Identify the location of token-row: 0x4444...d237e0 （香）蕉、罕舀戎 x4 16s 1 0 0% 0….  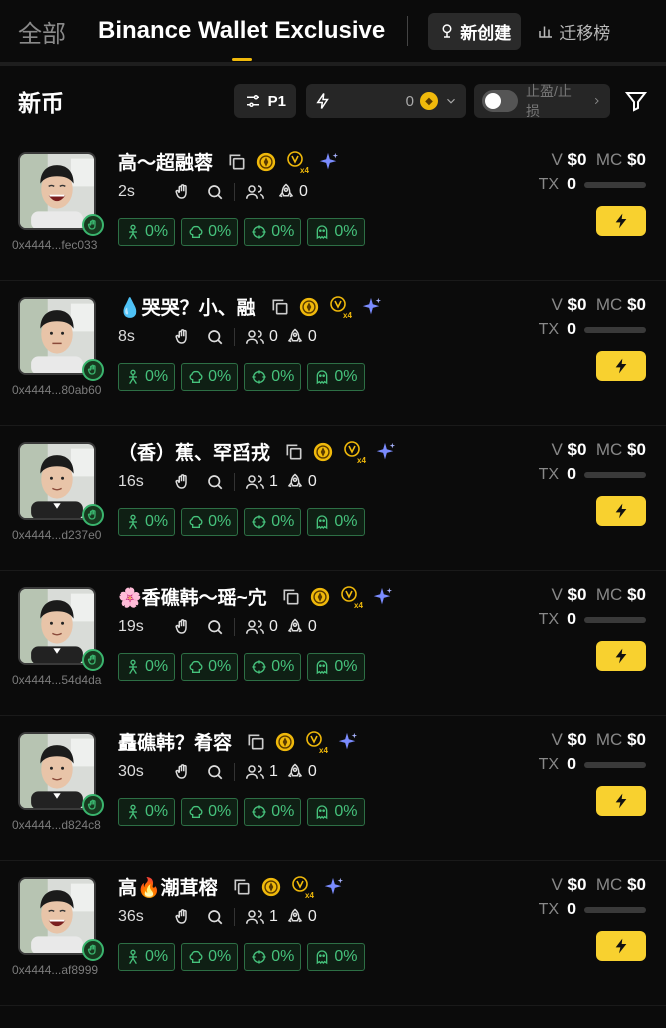
(333, 498).